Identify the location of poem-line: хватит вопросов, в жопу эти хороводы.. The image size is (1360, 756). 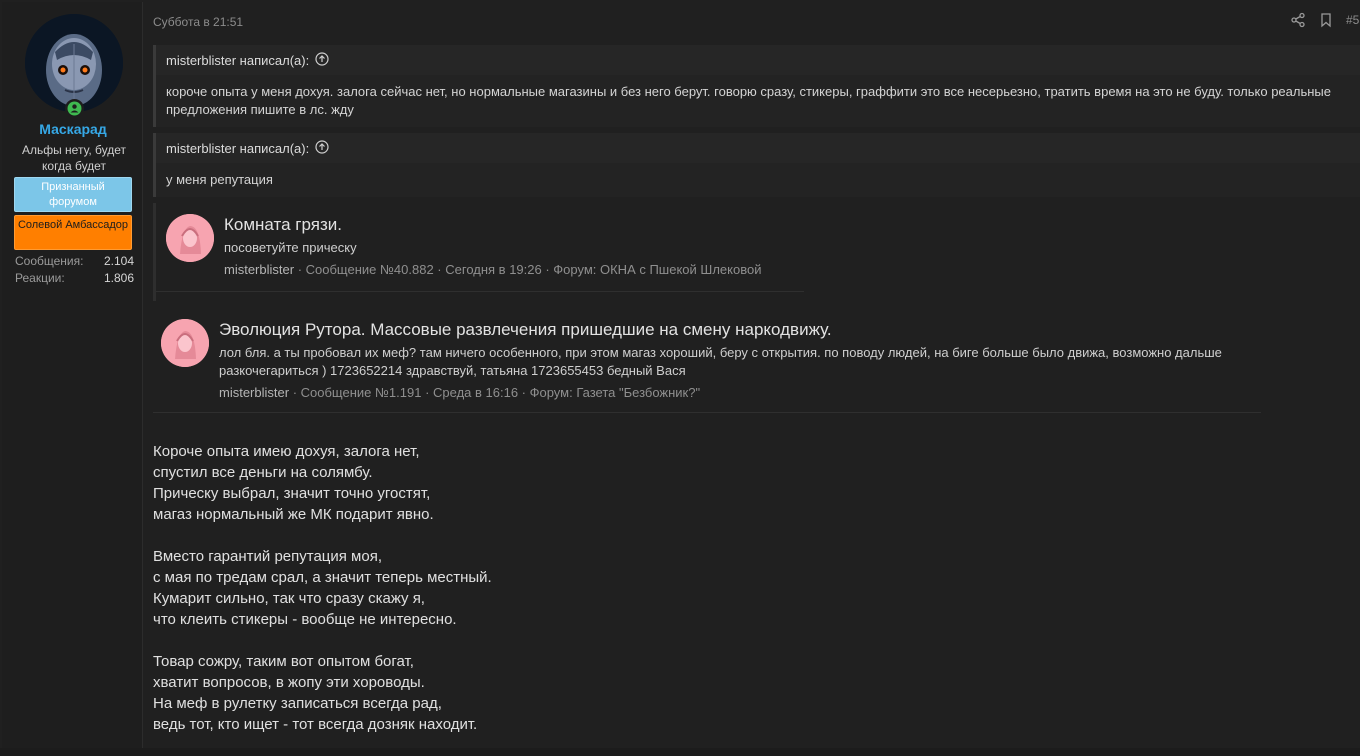
(289, 682).